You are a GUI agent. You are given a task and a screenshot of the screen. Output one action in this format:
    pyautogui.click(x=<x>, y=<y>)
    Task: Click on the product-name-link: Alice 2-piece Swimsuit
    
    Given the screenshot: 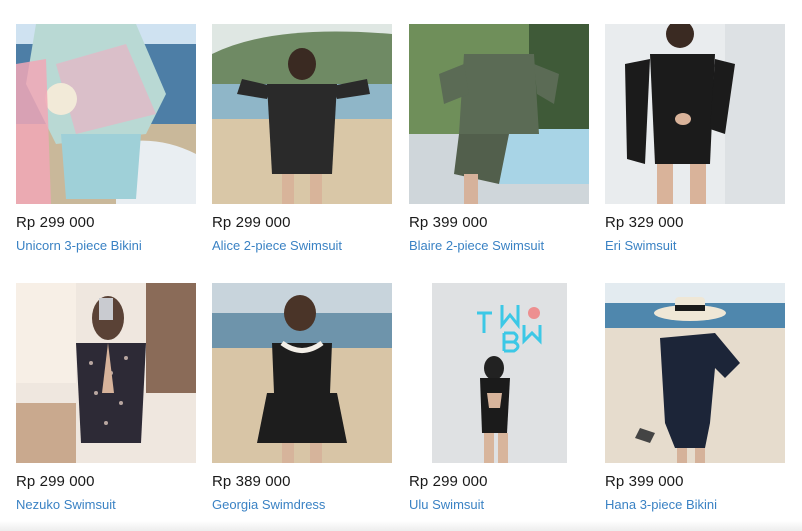 What is the action you would take?
    pyautogui.click(x=277, y=245)
    